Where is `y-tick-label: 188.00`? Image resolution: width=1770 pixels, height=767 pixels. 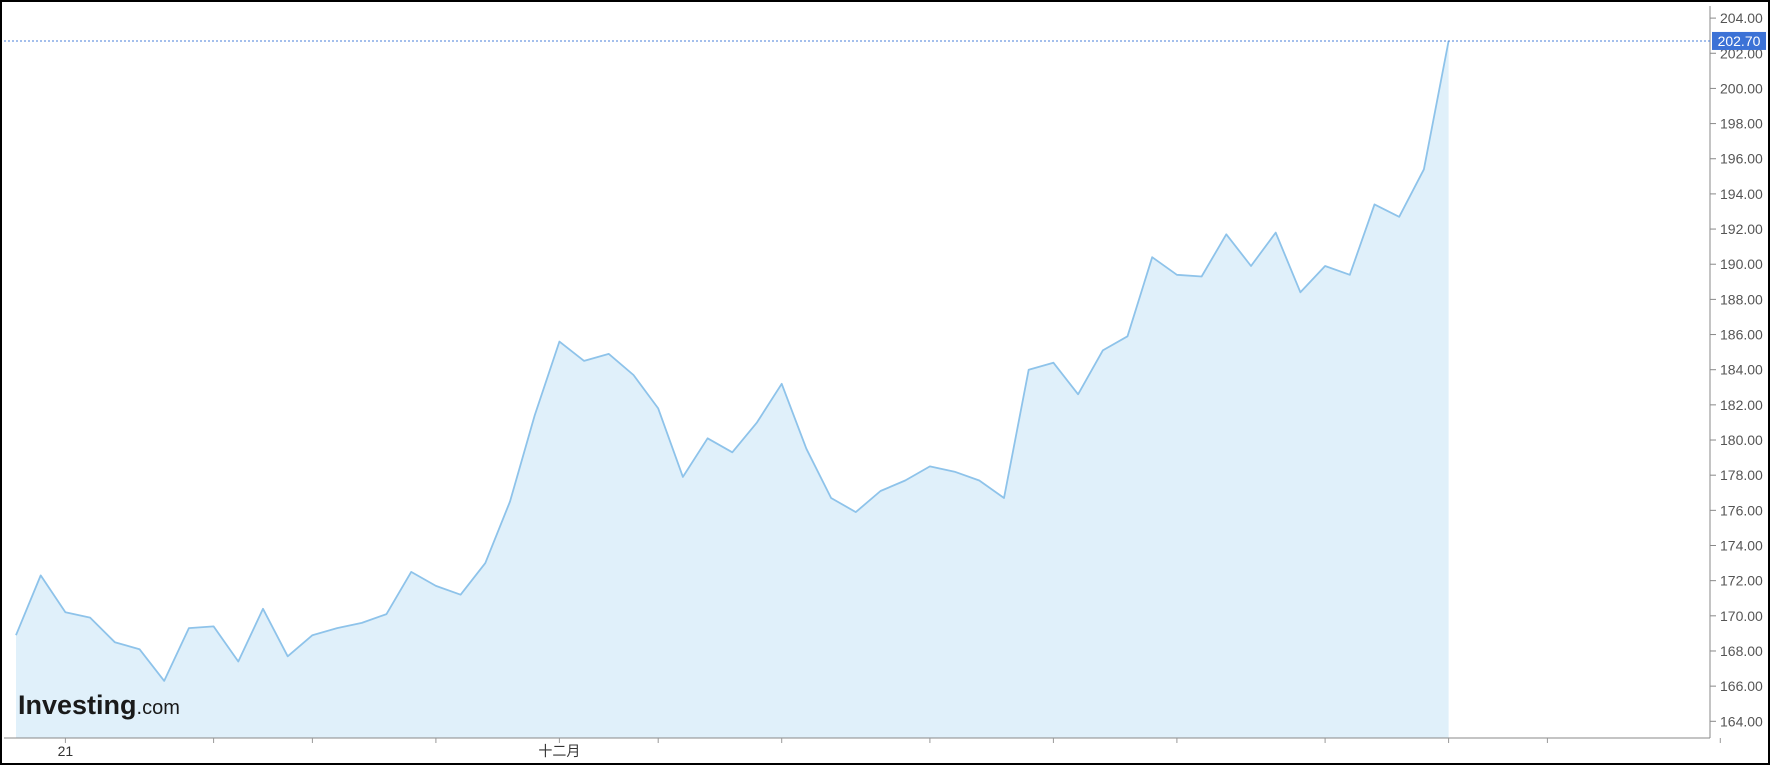
y-tick-label: 188.00 is located at coordinates (1741, 299).